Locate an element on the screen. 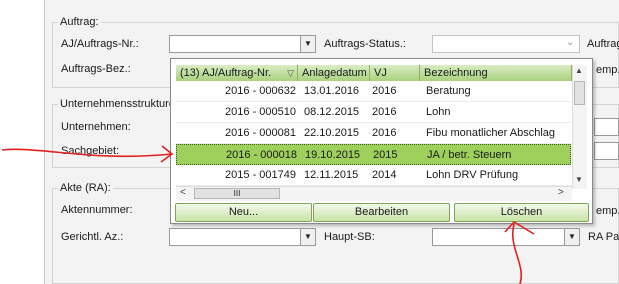 The height and width of the screenshot is (284, 619). cell-vj: 2015 is located at coordinates (385, 155).